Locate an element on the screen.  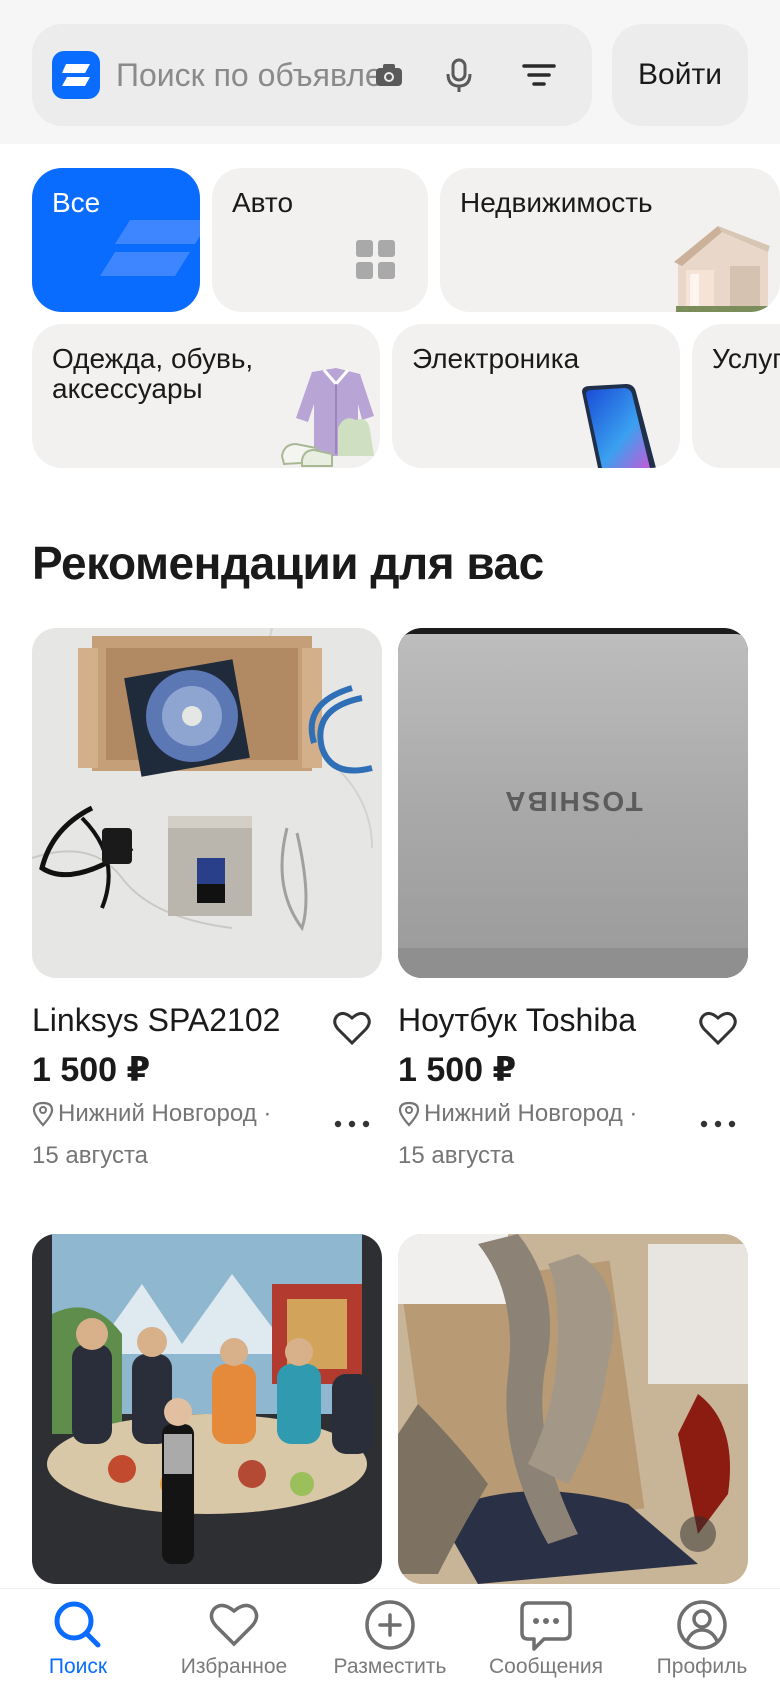
listing-title: Linksys SPA2102 is located at coordinates (156, 1020).